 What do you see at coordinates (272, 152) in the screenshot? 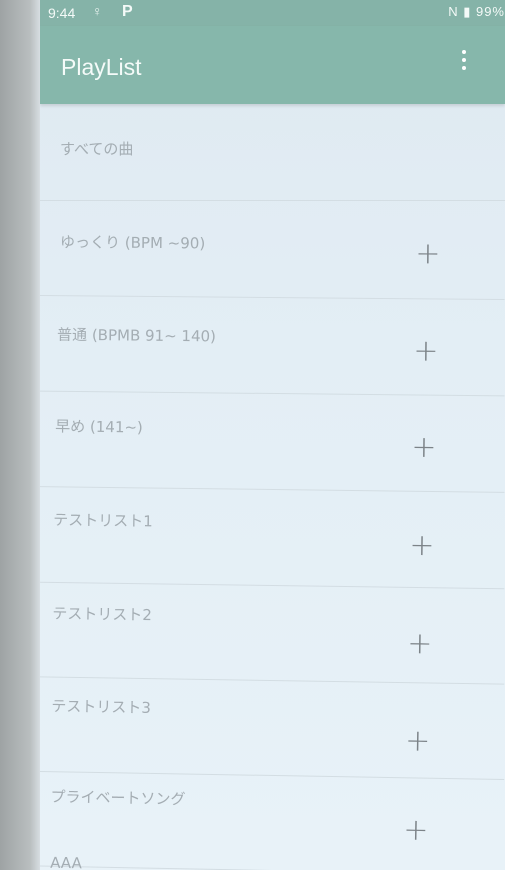
I see `playlist-item-all-songs: すべての曲` at bounding box center [272, 152].